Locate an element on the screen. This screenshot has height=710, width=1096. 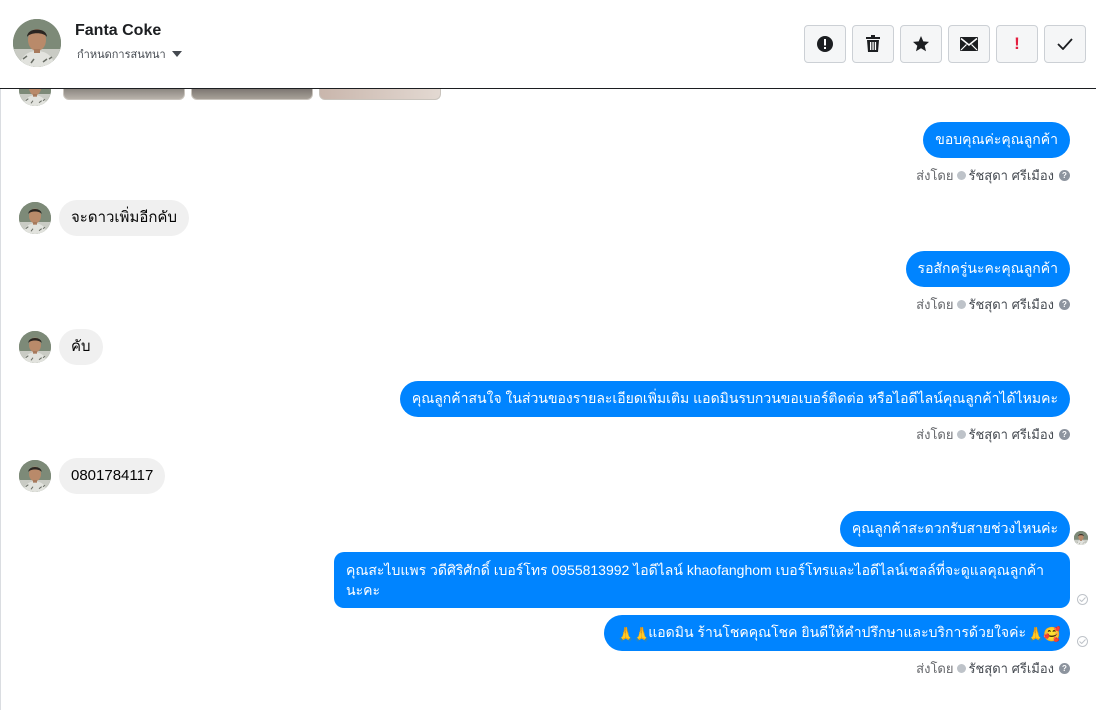
action-toolbar: ! is located at coordinates (945, 44).